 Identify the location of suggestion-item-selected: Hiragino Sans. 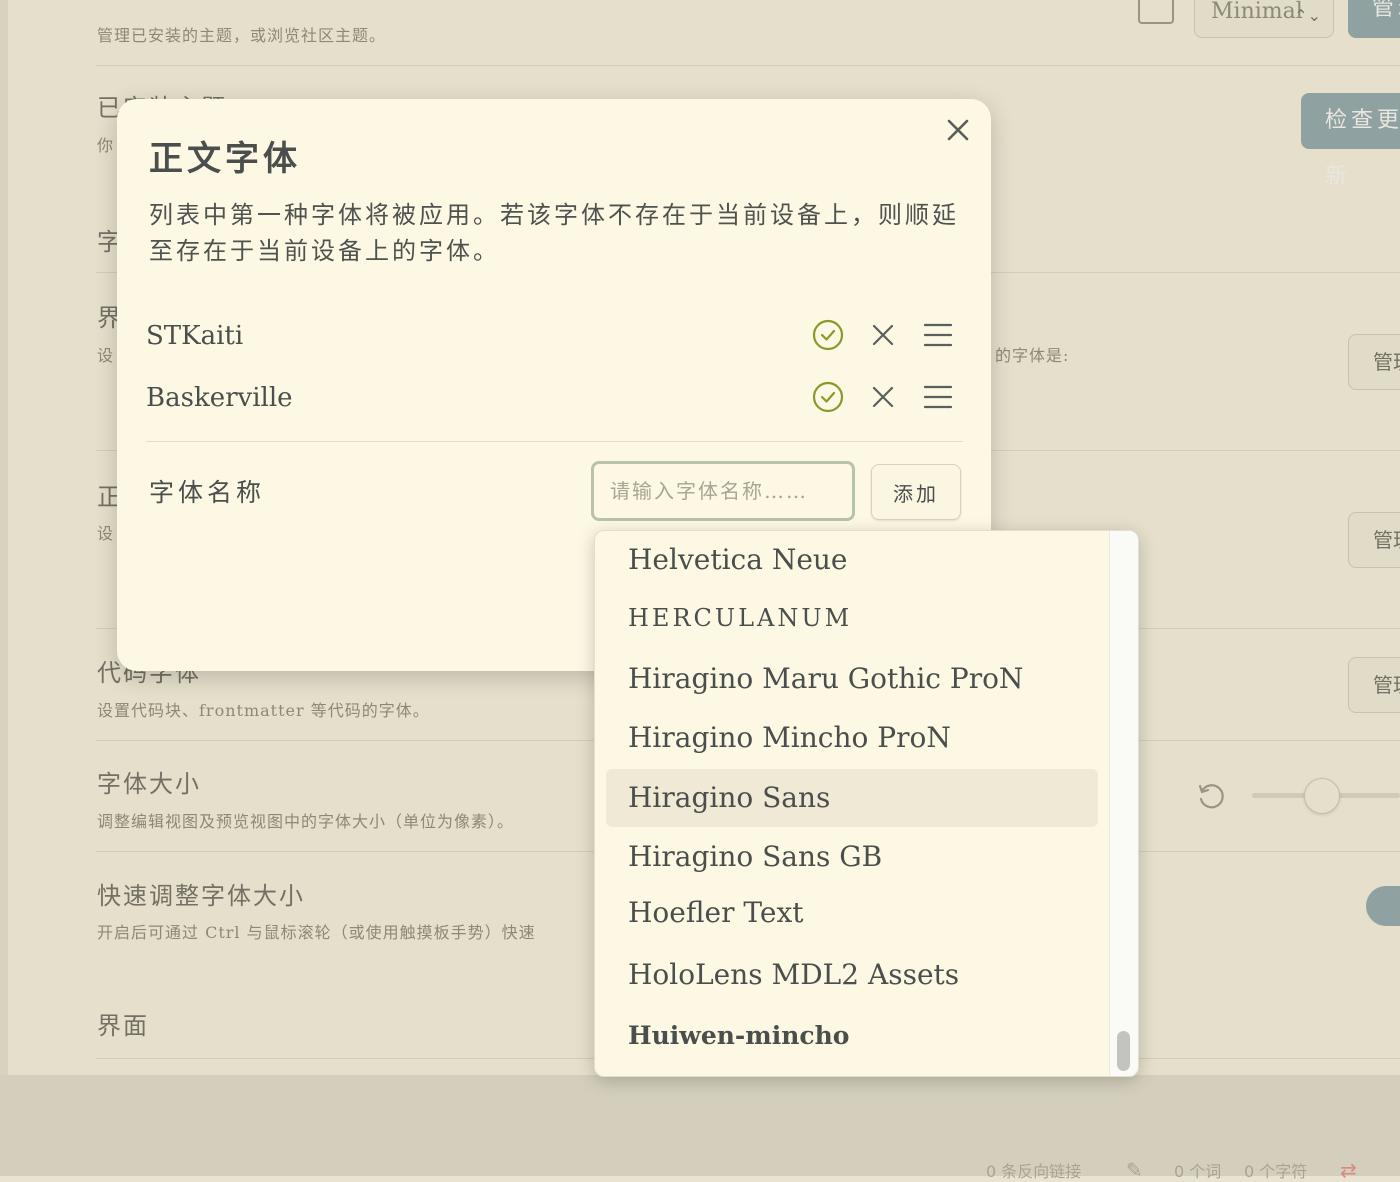
(852, 798).